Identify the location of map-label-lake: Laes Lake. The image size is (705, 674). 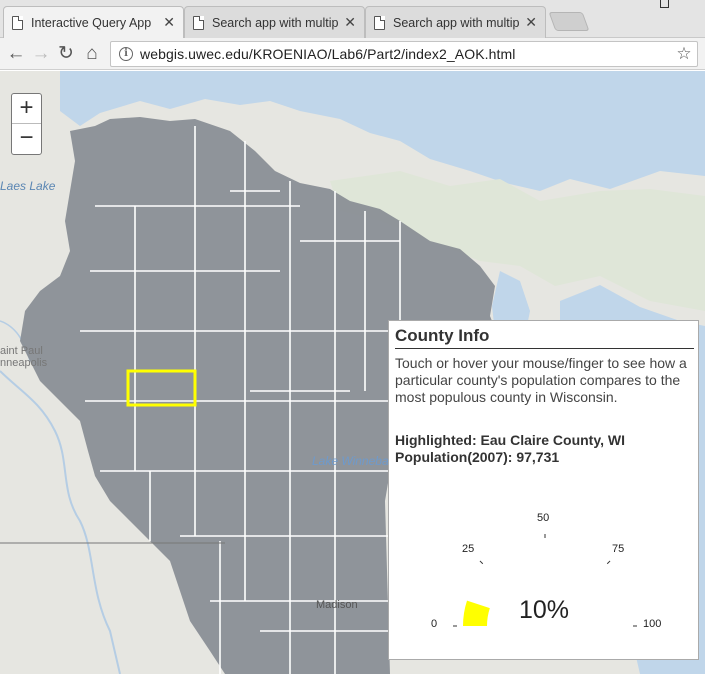
(28, 186).